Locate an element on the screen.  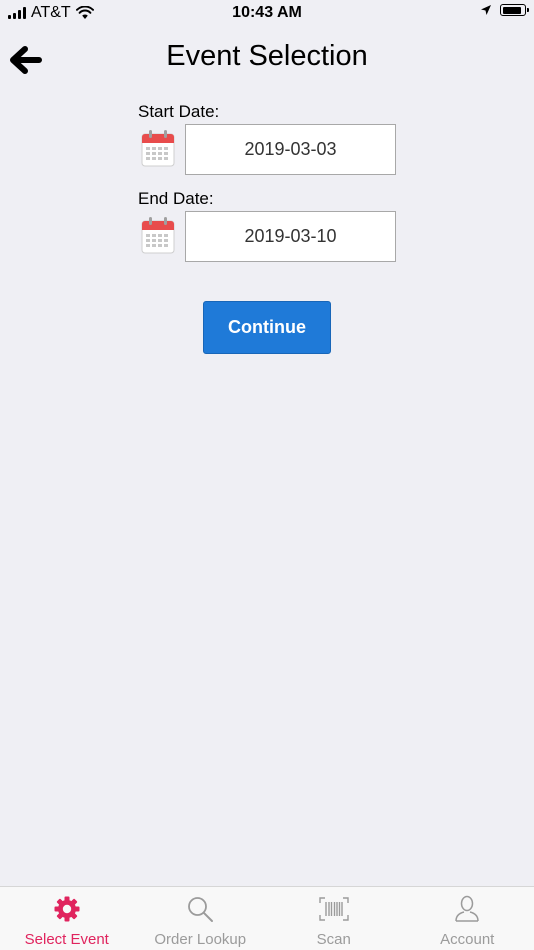
tab-label: Select Event is located at coordinates (66, 939).